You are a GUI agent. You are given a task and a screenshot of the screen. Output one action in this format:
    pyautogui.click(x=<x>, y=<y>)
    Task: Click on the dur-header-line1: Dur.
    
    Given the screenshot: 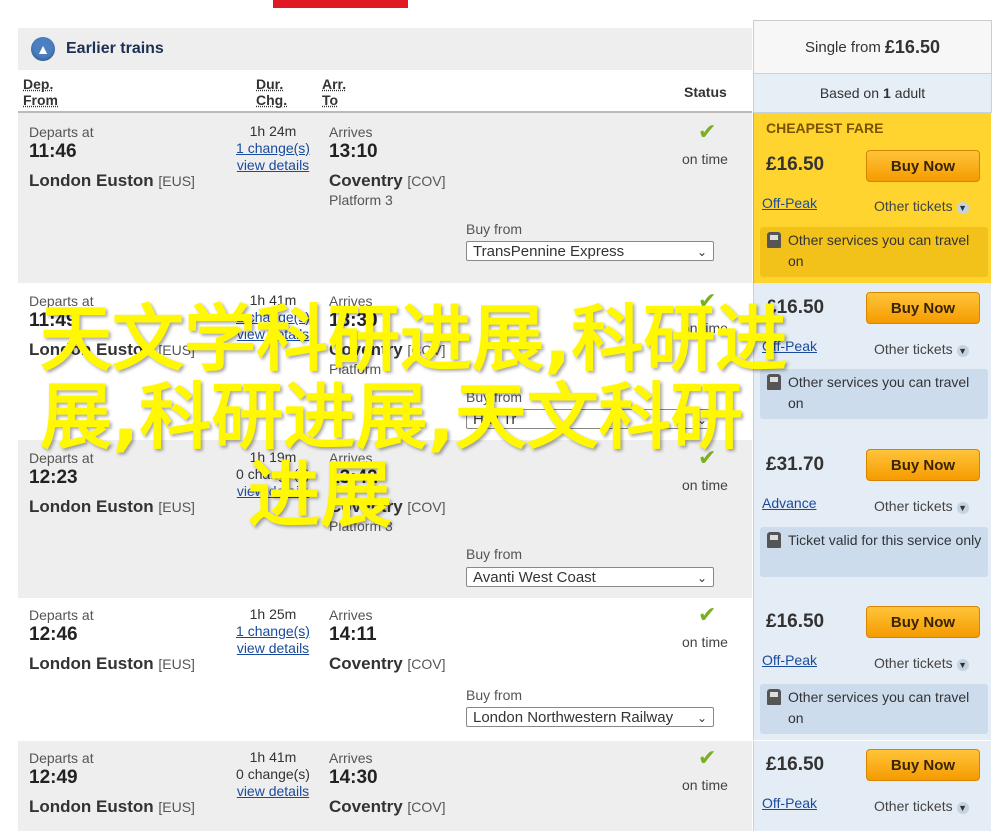 What is the action you would take?
    pyautogui.click(x=270, y=84)
    